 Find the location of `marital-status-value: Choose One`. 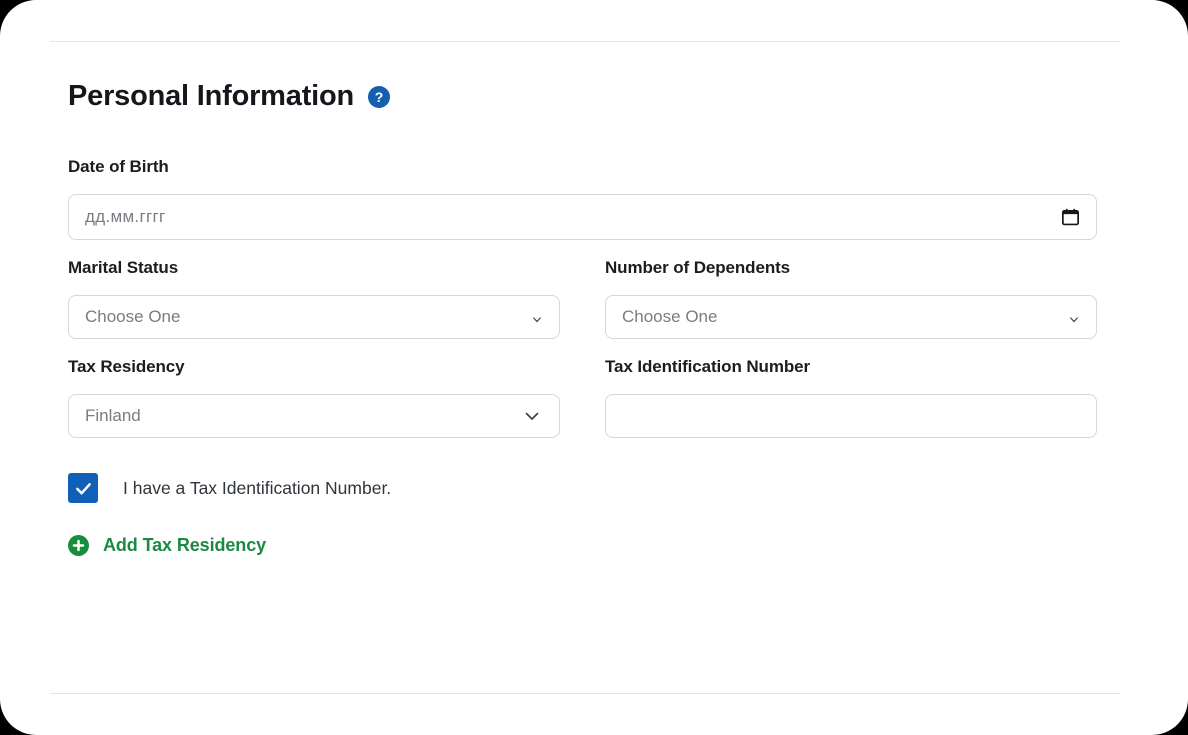

marital-status-value: Choose One is located at coordinates (133, 316).